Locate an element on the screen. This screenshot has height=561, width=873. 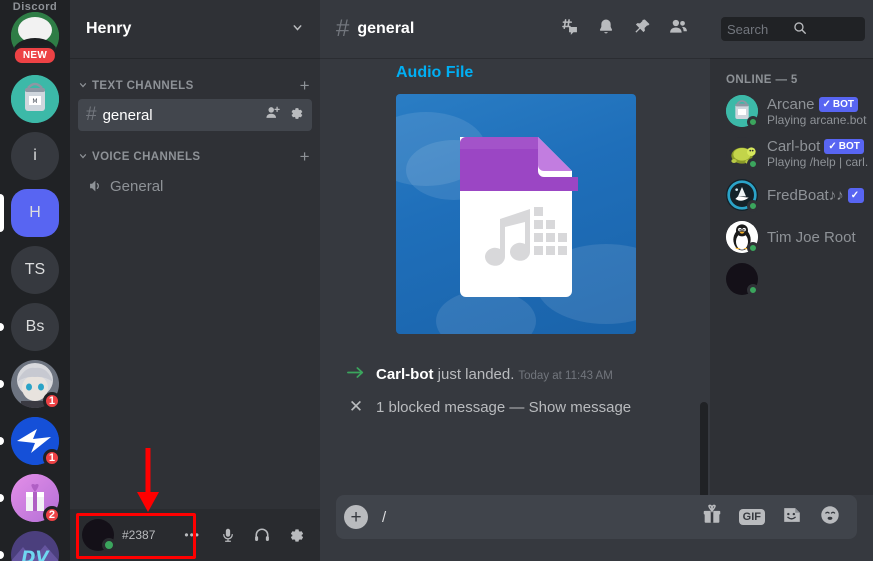
category-text-channels: TEXT CHANNELS + is located at coordinates (195, 86).